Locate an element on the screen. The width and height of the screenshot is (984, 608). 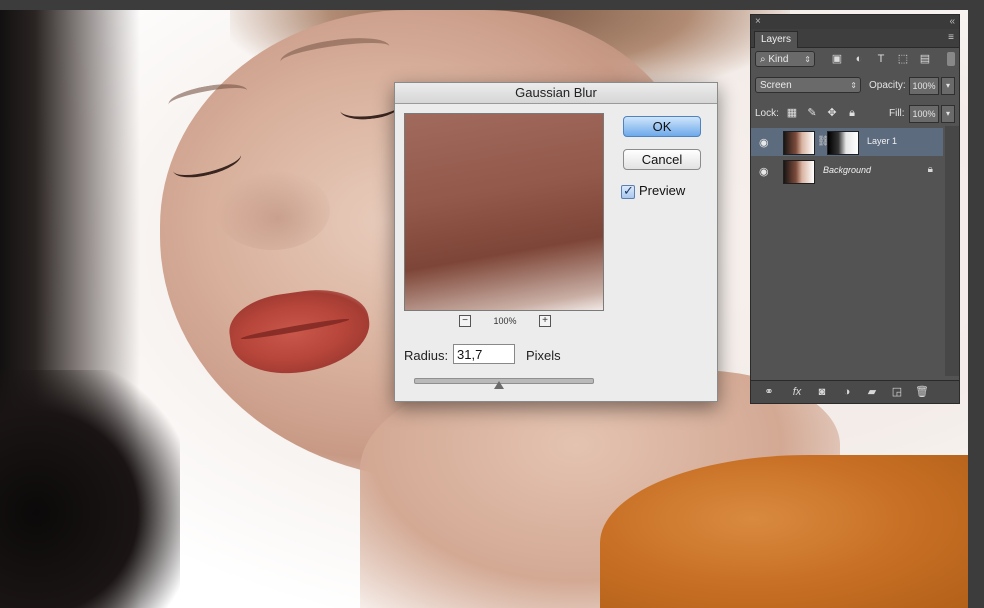
preview-checkbox: ✓ is located at coordinates (628, 190).